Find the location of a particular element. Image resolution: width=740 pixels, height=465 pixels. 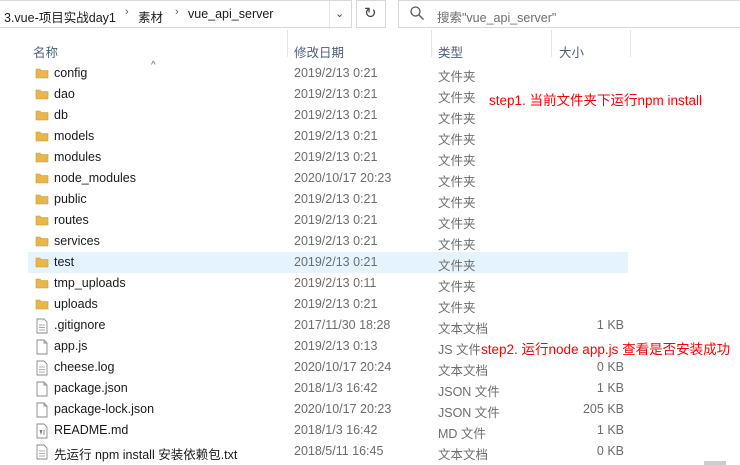

annotation-step1: step1. 当前文件夹下运行npm install is located at coordinates (596, 100).